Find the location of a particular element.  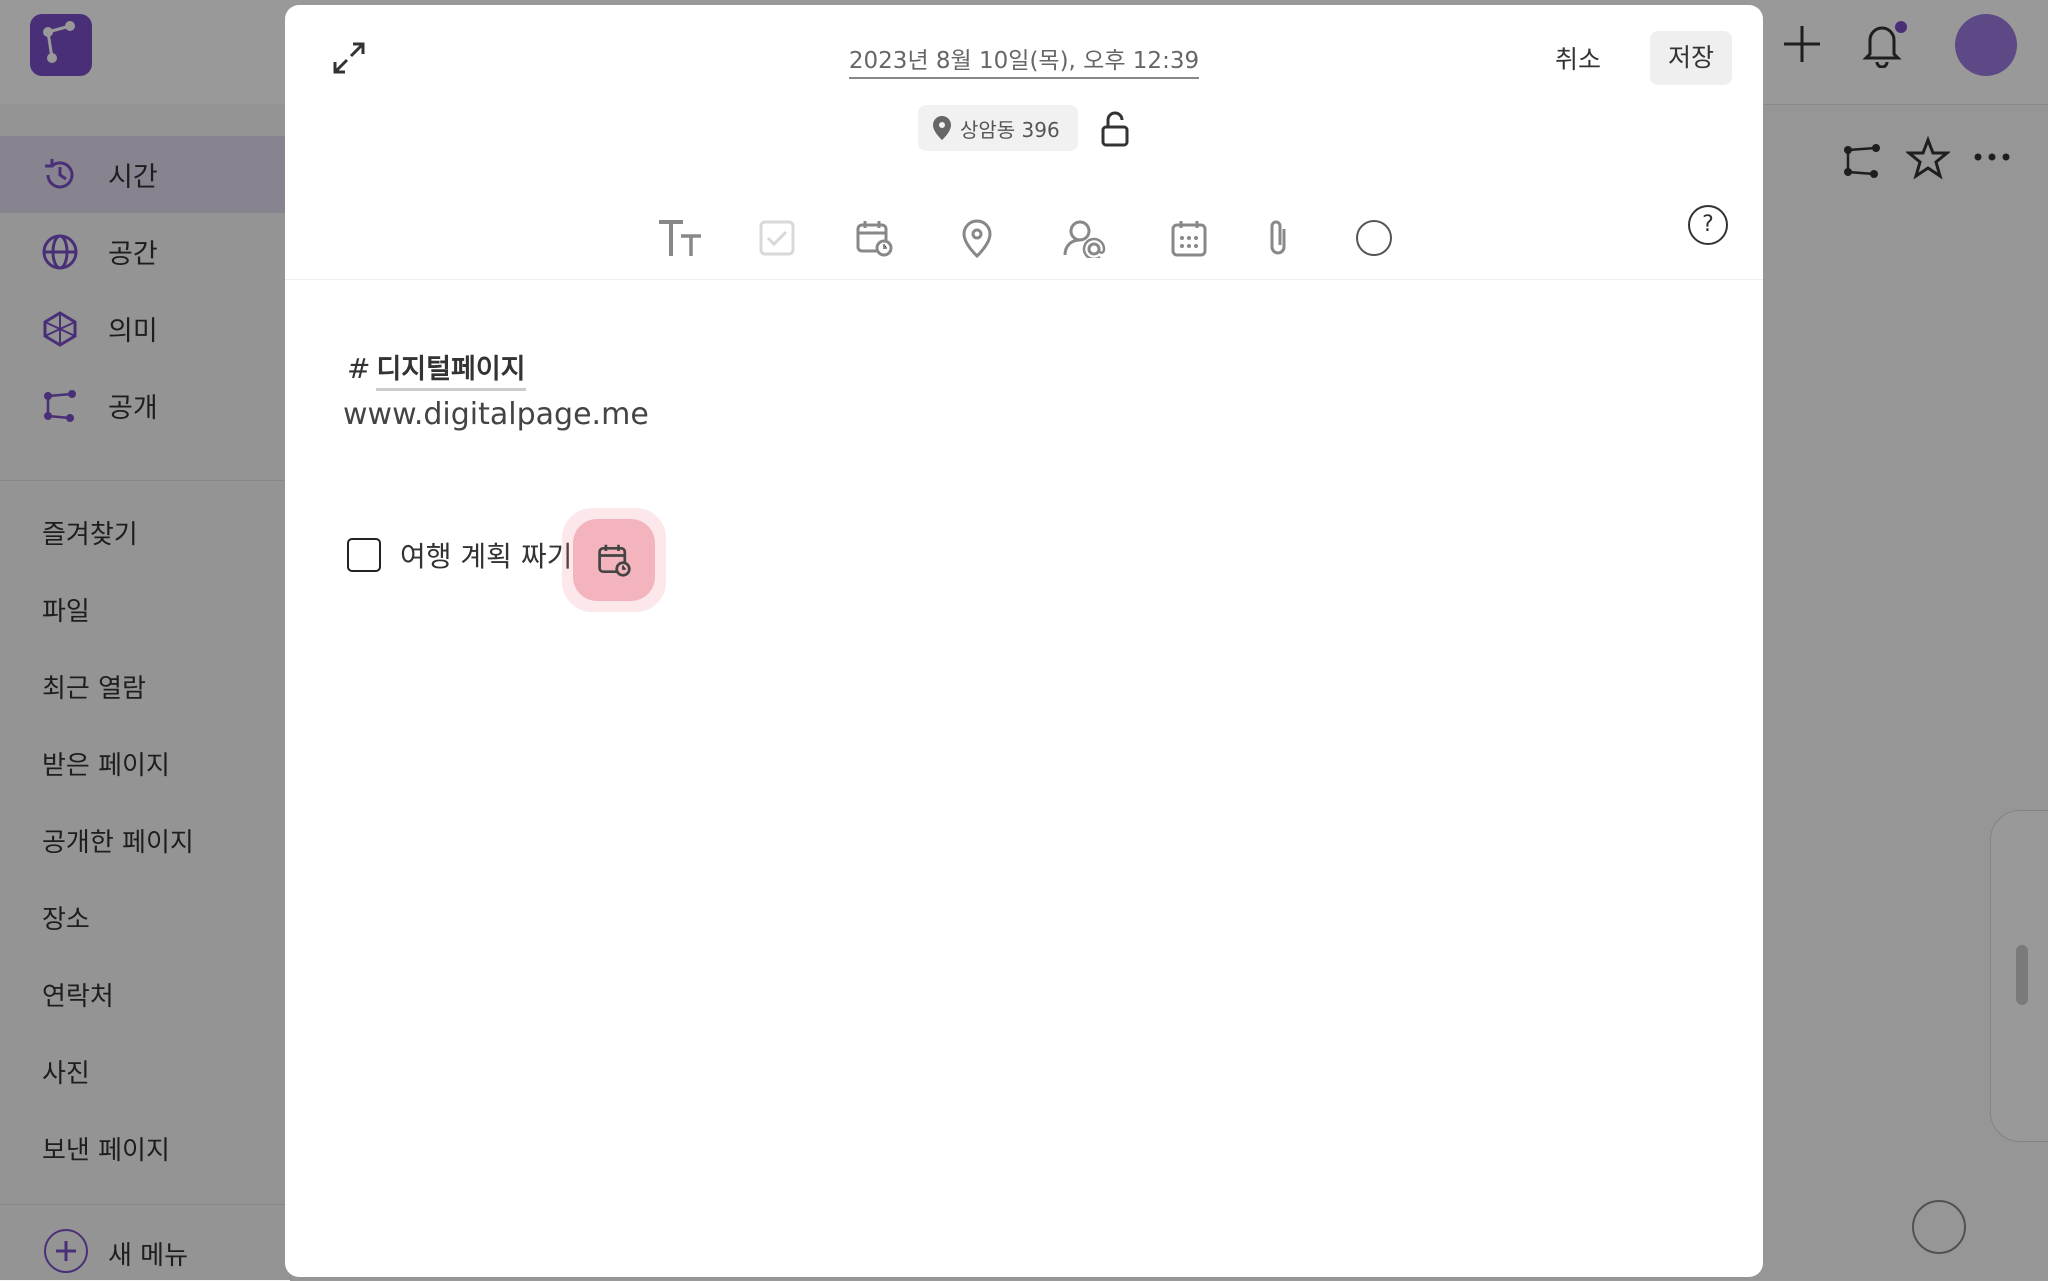

hash-symbol: # is located at coordinates (359, 368).